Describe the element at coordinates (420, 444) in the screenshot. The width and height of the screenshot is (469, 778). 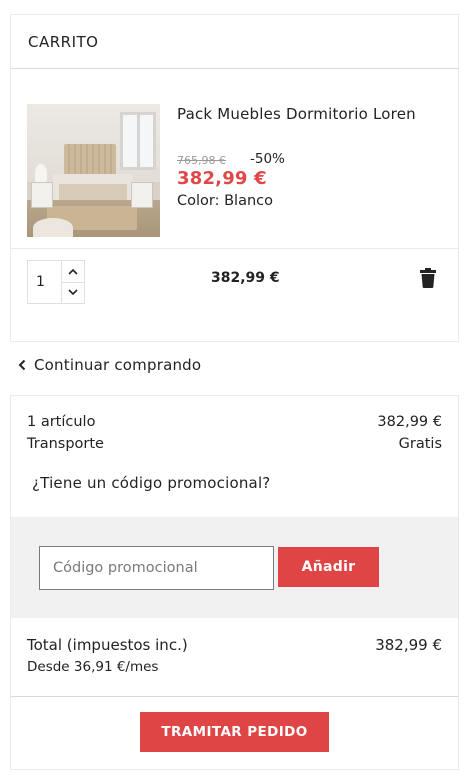
I see `shipping-value: Gratis` at that location.